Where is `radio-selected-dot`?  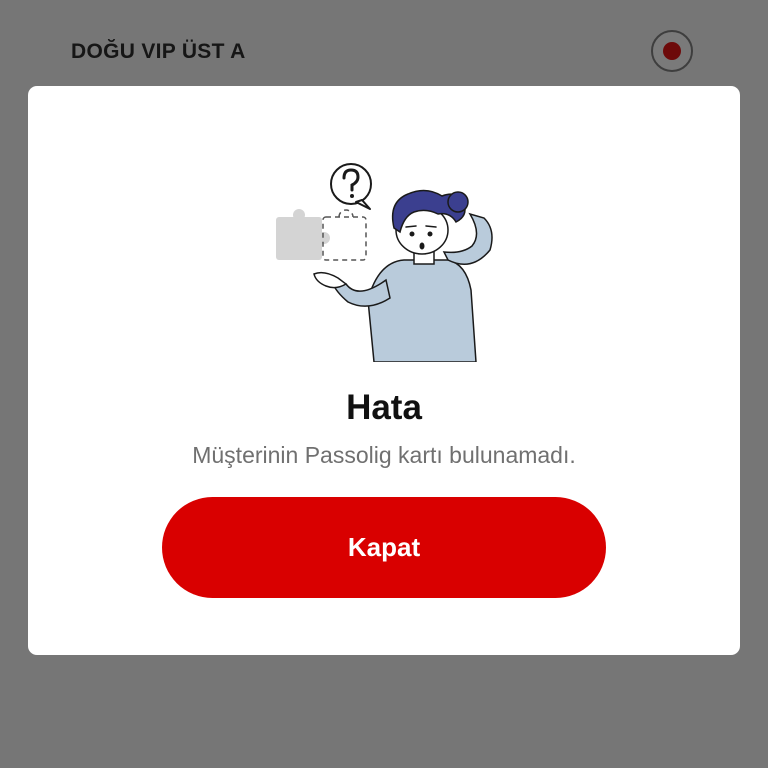 radio-selected-dot is located at coordinates (672, 51).